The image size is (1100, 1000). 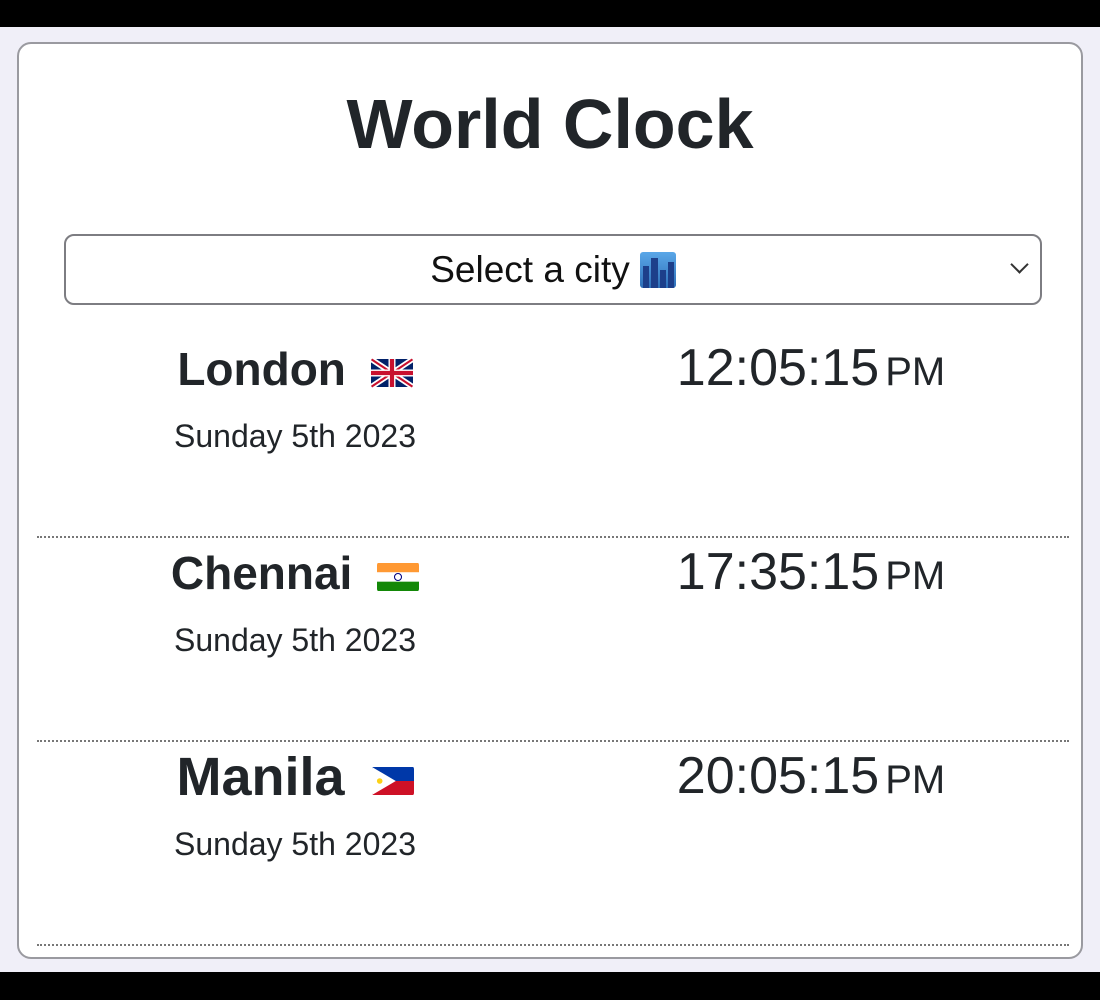 What do you see at coordinates (392, 780) in the screenshot?
I see `philippines-flag-icon` at bounding box center [392, 780].